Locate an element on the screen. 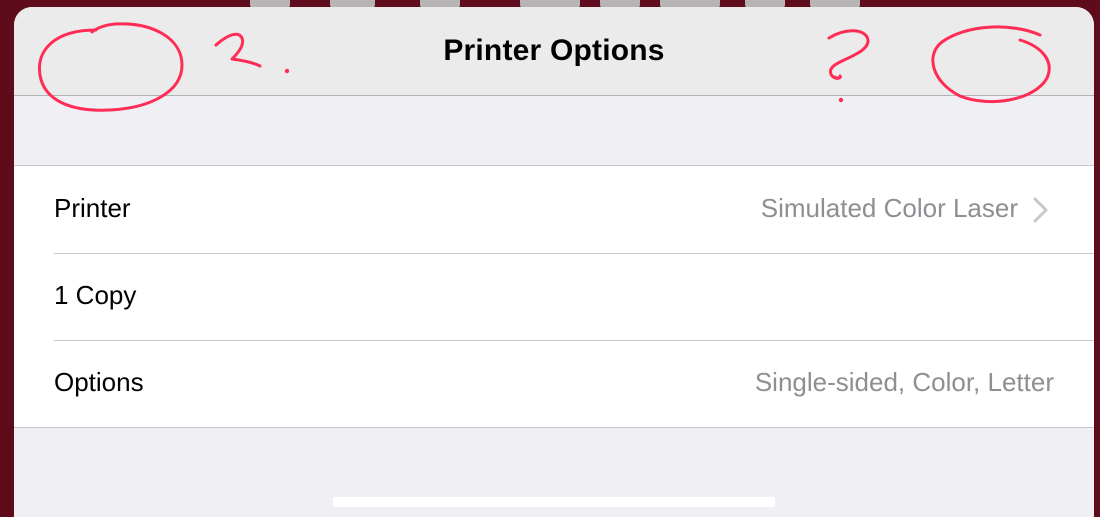 This screenshot has width=1100, height=517. copies-label: 1 Copy is located at coordinates (95, 295).